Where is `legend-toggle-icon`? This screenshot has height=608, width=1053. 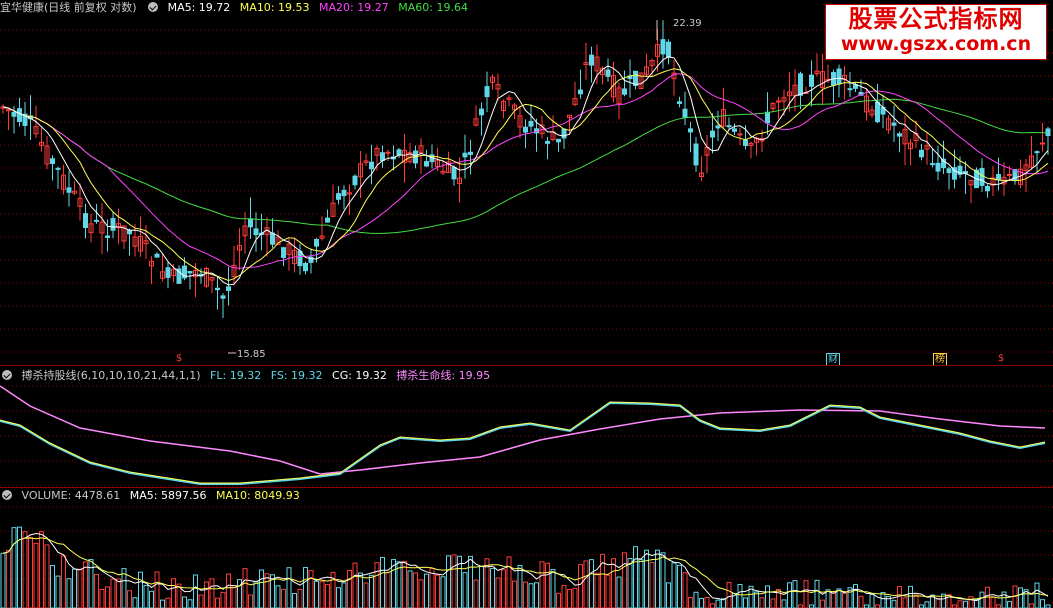
legend-toggle-icon is located at coordinates (153, 7).